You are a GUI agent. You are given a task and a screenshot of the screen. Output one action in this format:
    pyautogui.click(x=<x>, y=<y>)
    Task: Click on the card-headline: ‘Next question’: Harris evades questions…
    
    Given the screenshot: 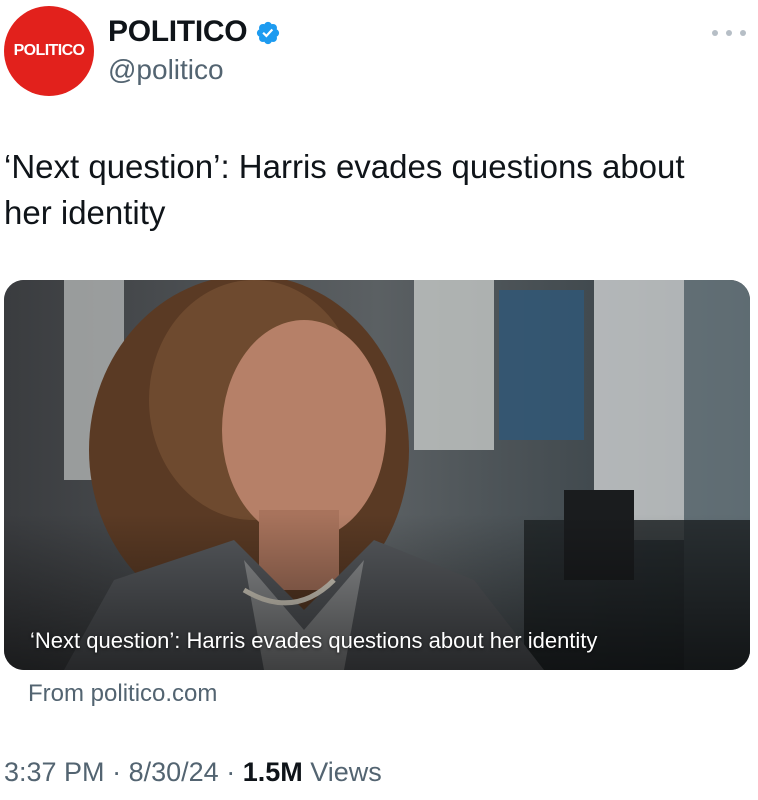 What is the action you would take?
    pyautogui.click(x=314, y=640)
    